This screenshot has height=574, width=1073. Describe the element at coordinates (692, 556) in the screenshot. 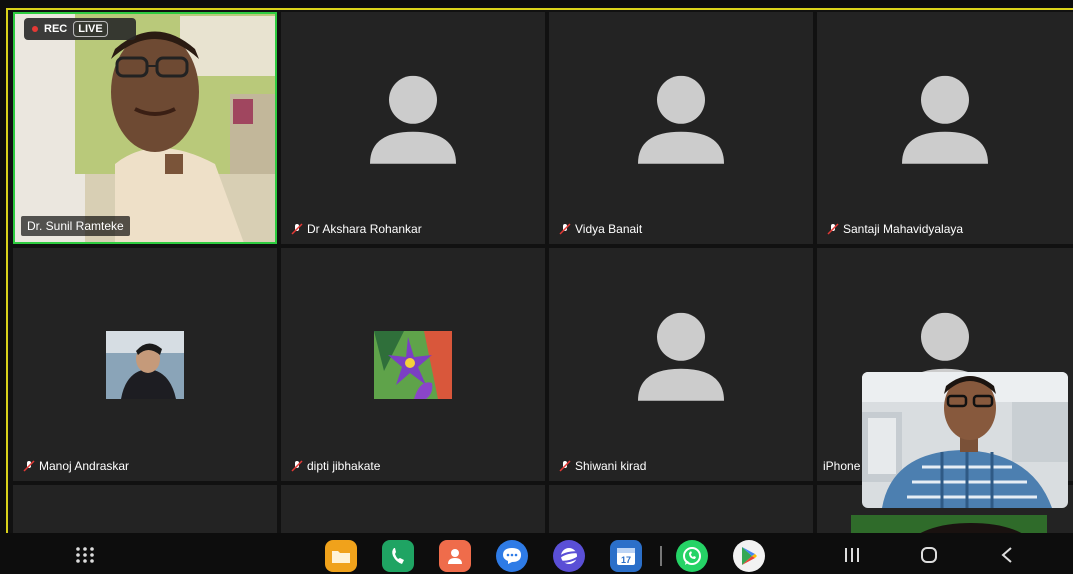

I see `whatsapp-icon` at that location.